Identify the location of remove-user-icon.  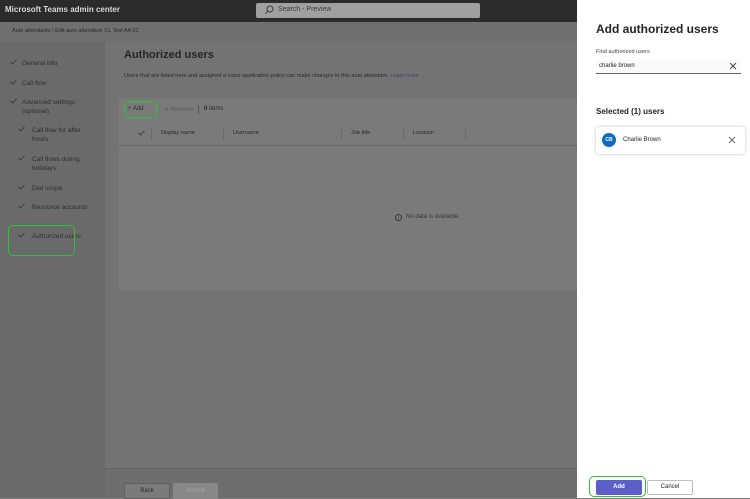
(732, 140).